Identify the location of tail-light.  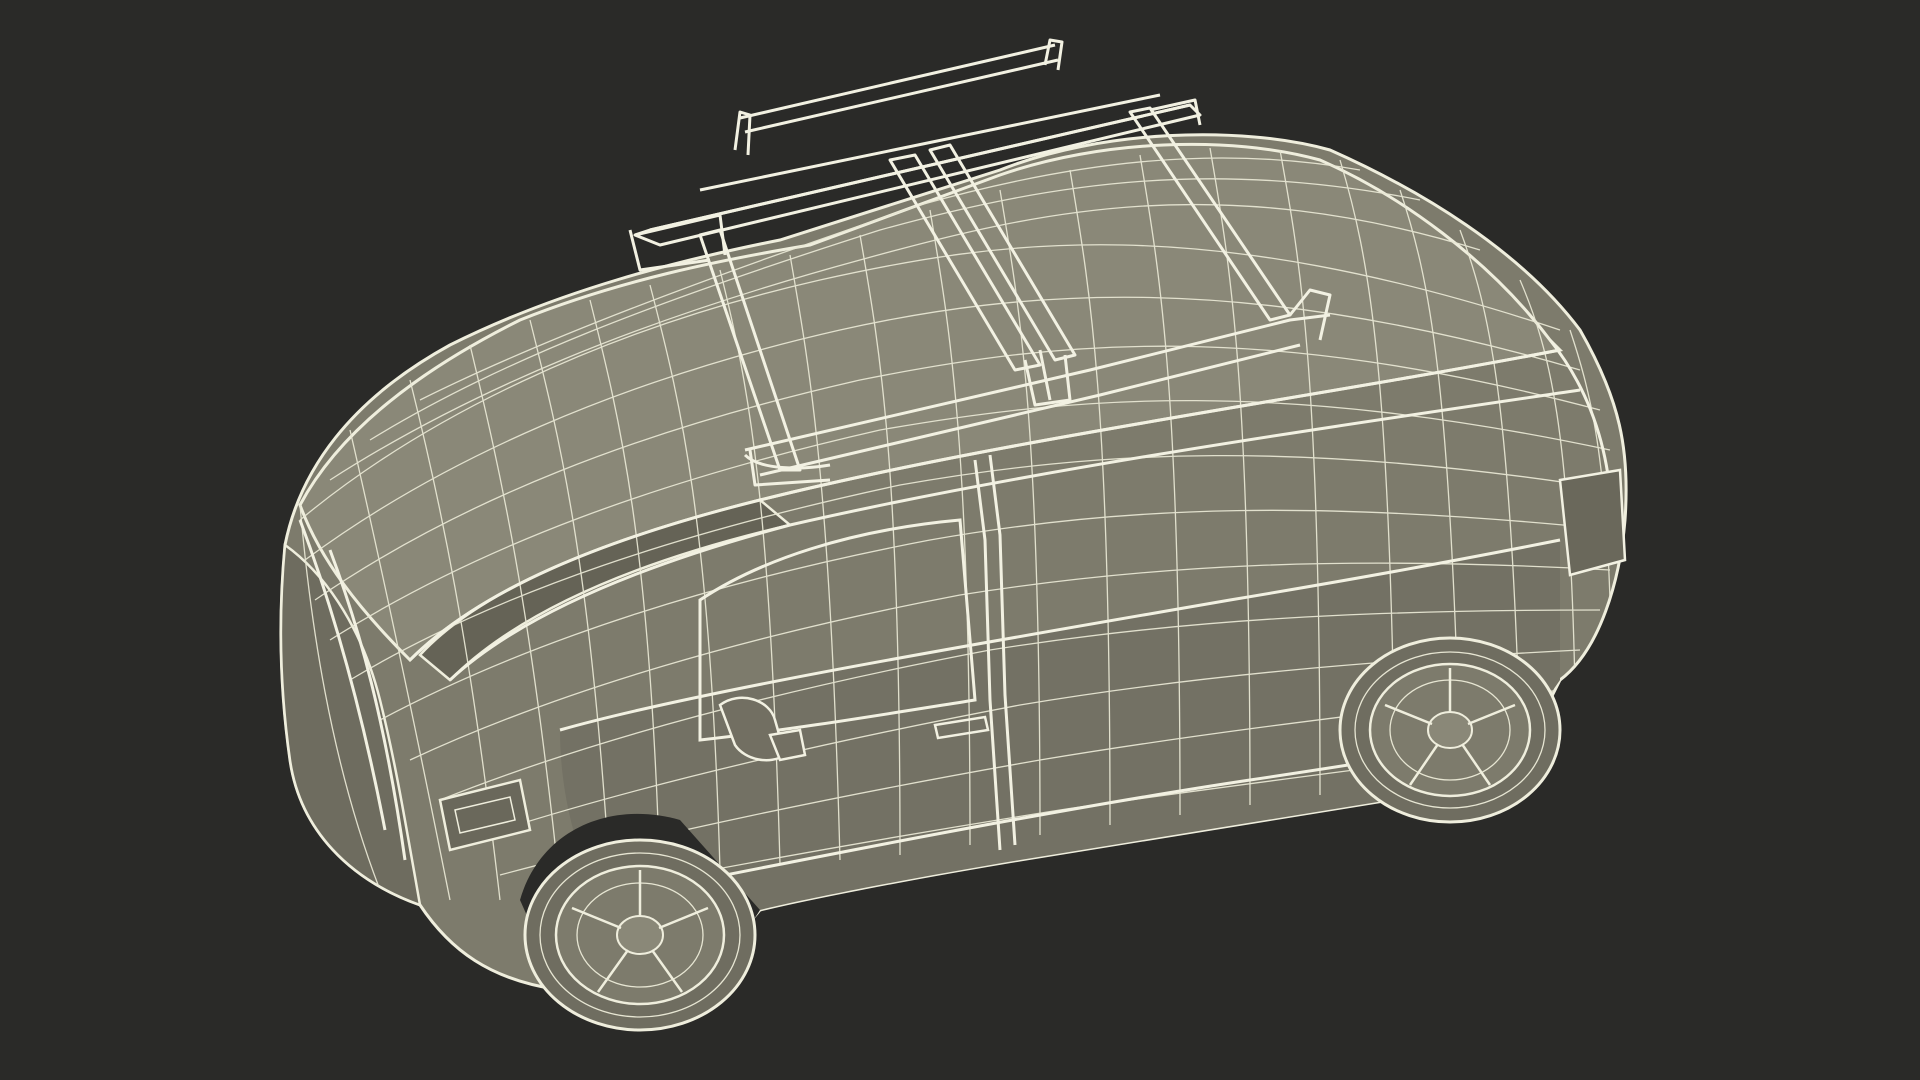
(1592, 522).